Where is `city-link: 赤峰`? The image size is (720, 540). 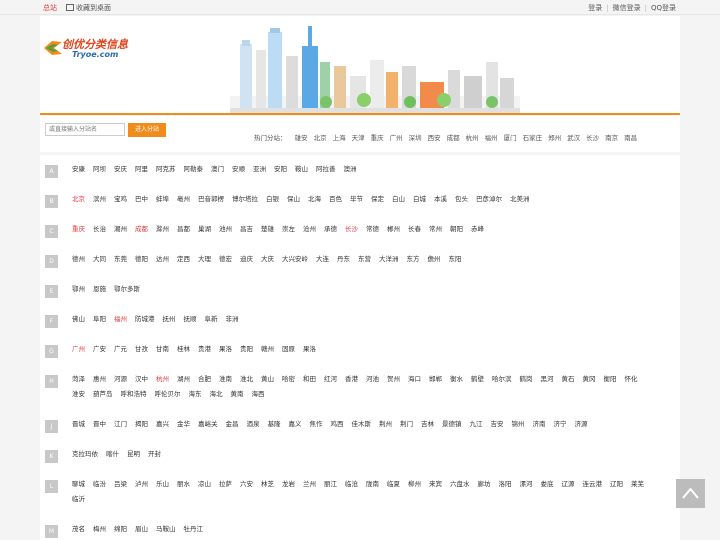
city-link: 赤峰 is located at coordinates (477, 229).